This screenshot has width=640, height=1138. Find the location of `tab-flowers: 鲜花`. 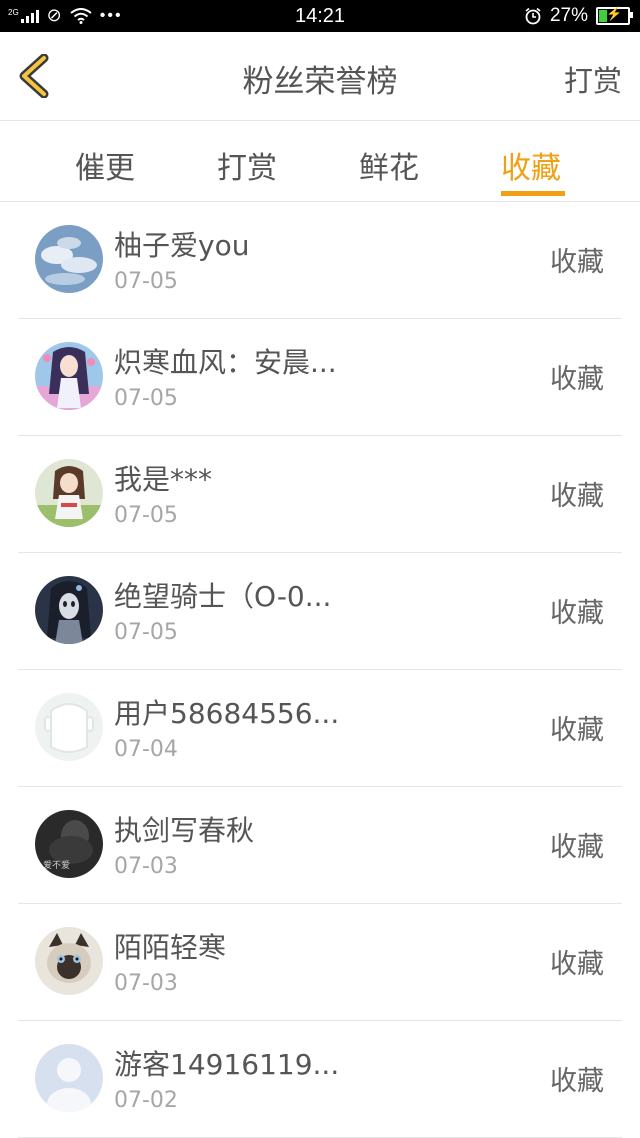

tab-flowers: 鲜花 is located at coordinates (389, 165).